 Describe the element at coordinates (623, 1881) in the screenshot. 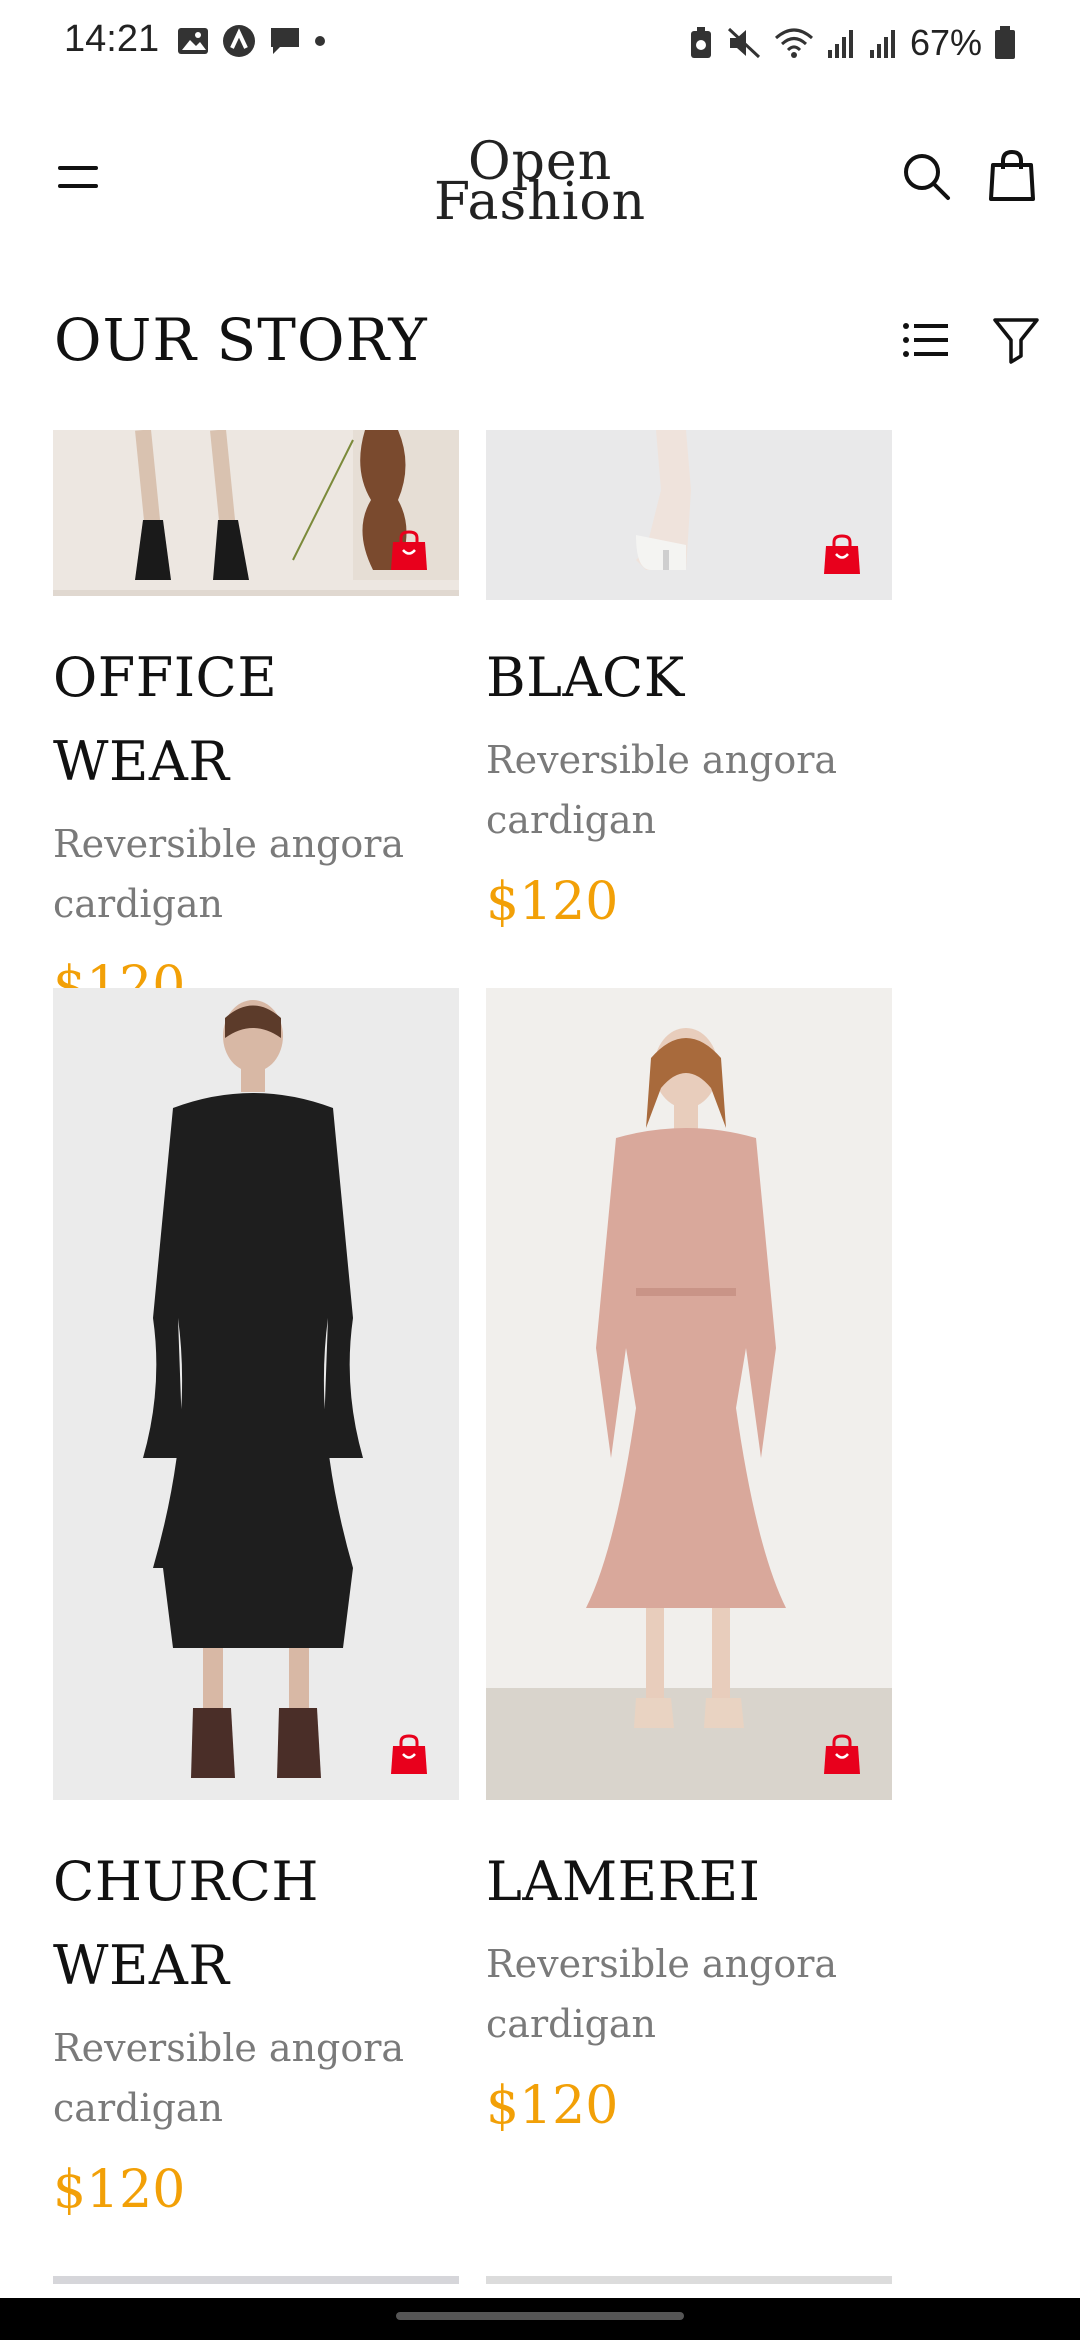

I see `product-name: LAMEREI` at that location.